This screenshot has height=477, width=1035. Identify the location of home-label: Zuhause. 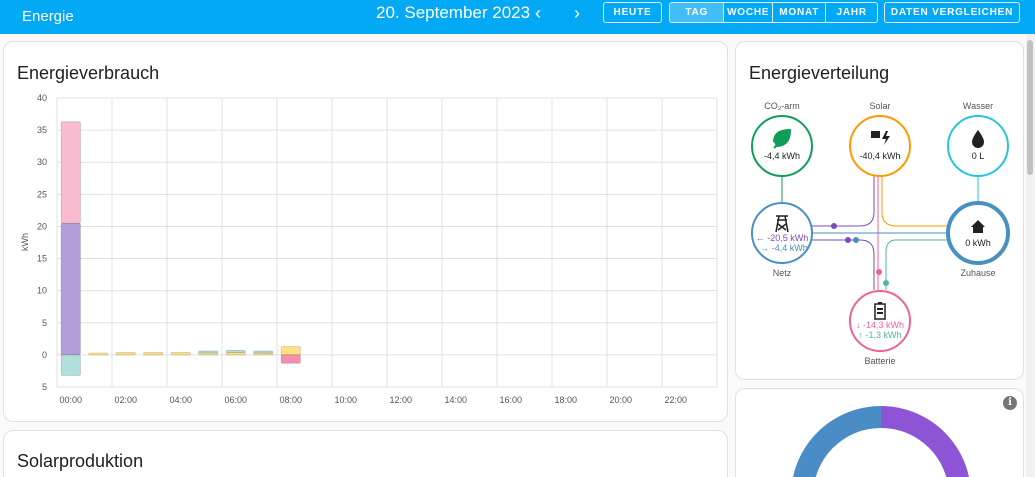
(977, 273).